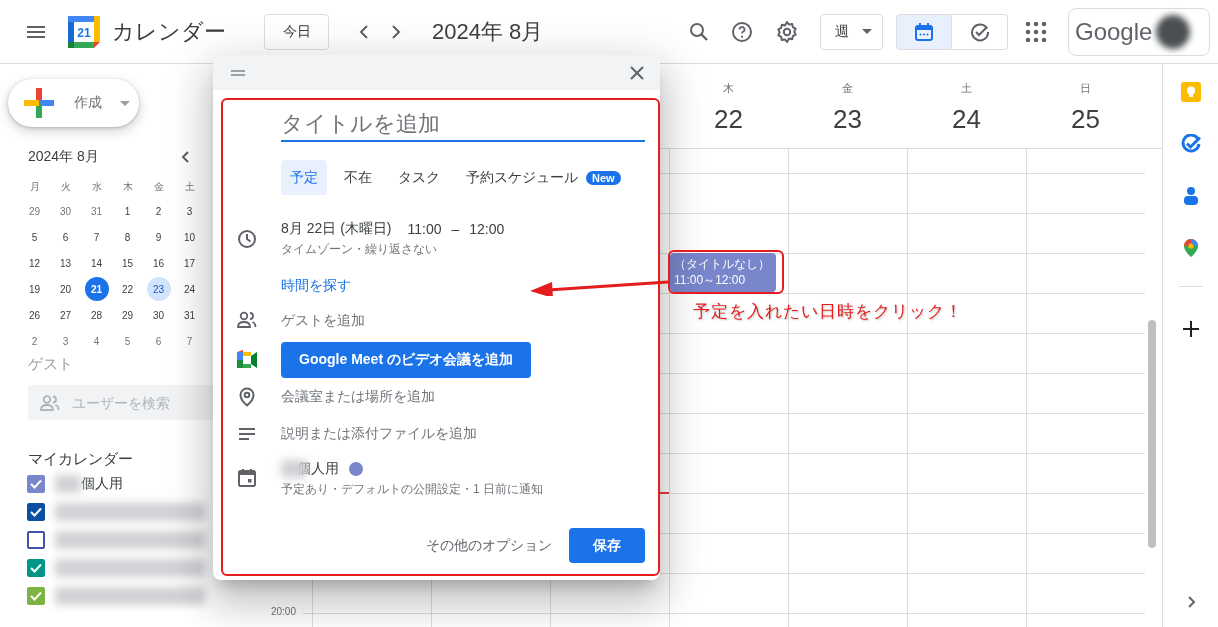  What do you see at coordinates (34, 187) in the screenshot?
I see `weekday-label: 月` at bounding box center [34, 187].